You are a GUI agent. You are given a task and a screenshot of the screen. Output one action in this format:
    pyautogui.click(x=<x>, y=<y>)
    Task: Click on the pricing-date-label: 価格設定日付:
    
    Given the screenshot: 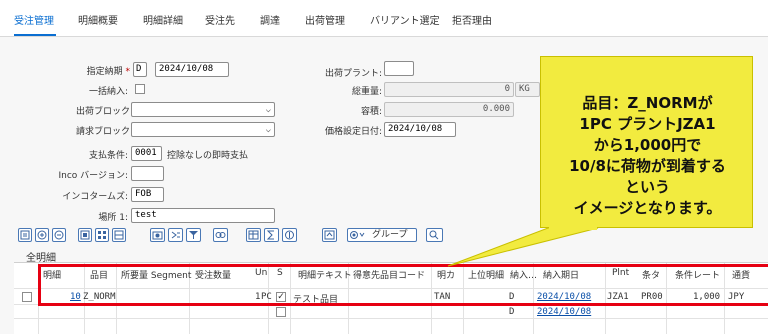 What is the action you would take?
    pyautogui.click(x=353, y=132)
    